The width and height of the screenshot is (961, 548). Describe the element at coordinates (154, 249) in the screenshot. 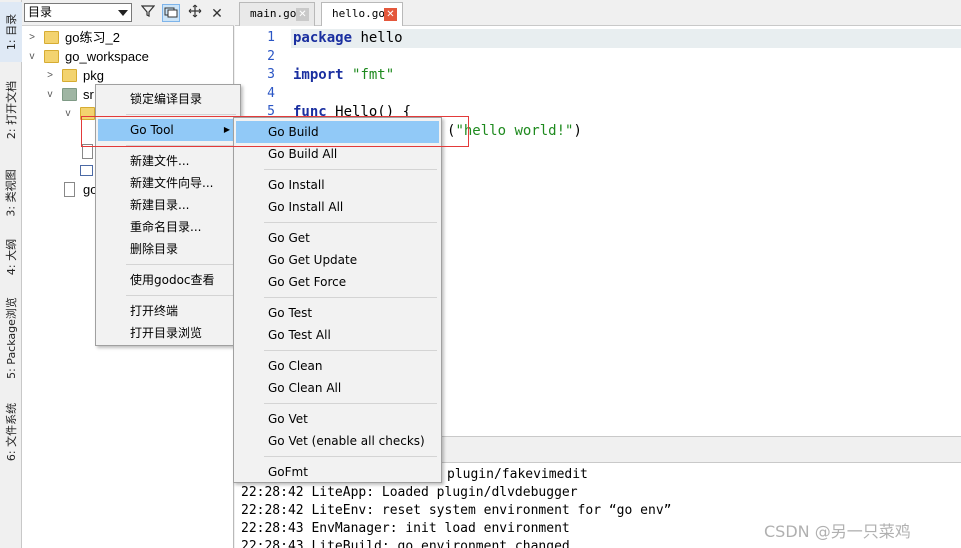

I see `menu-item-label: 删除目录` at that location.